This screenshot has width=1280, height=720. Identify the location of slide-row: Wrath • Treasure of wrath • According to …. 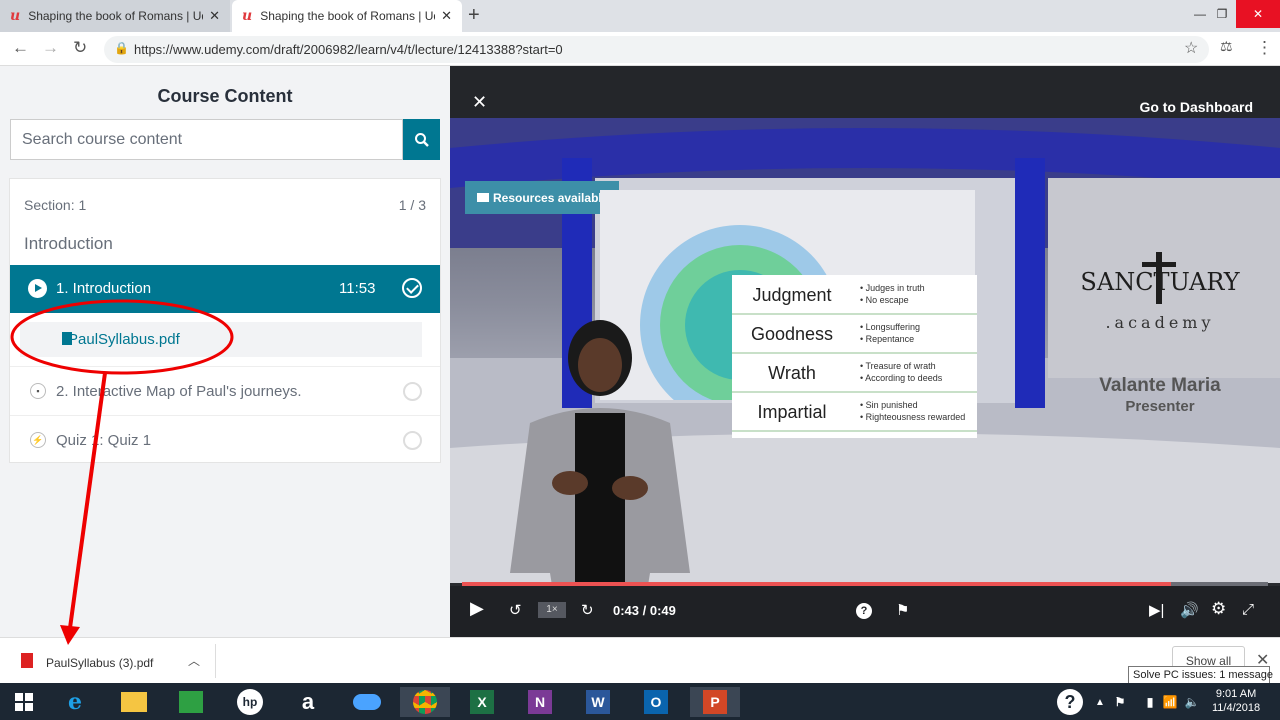
(854, 374).